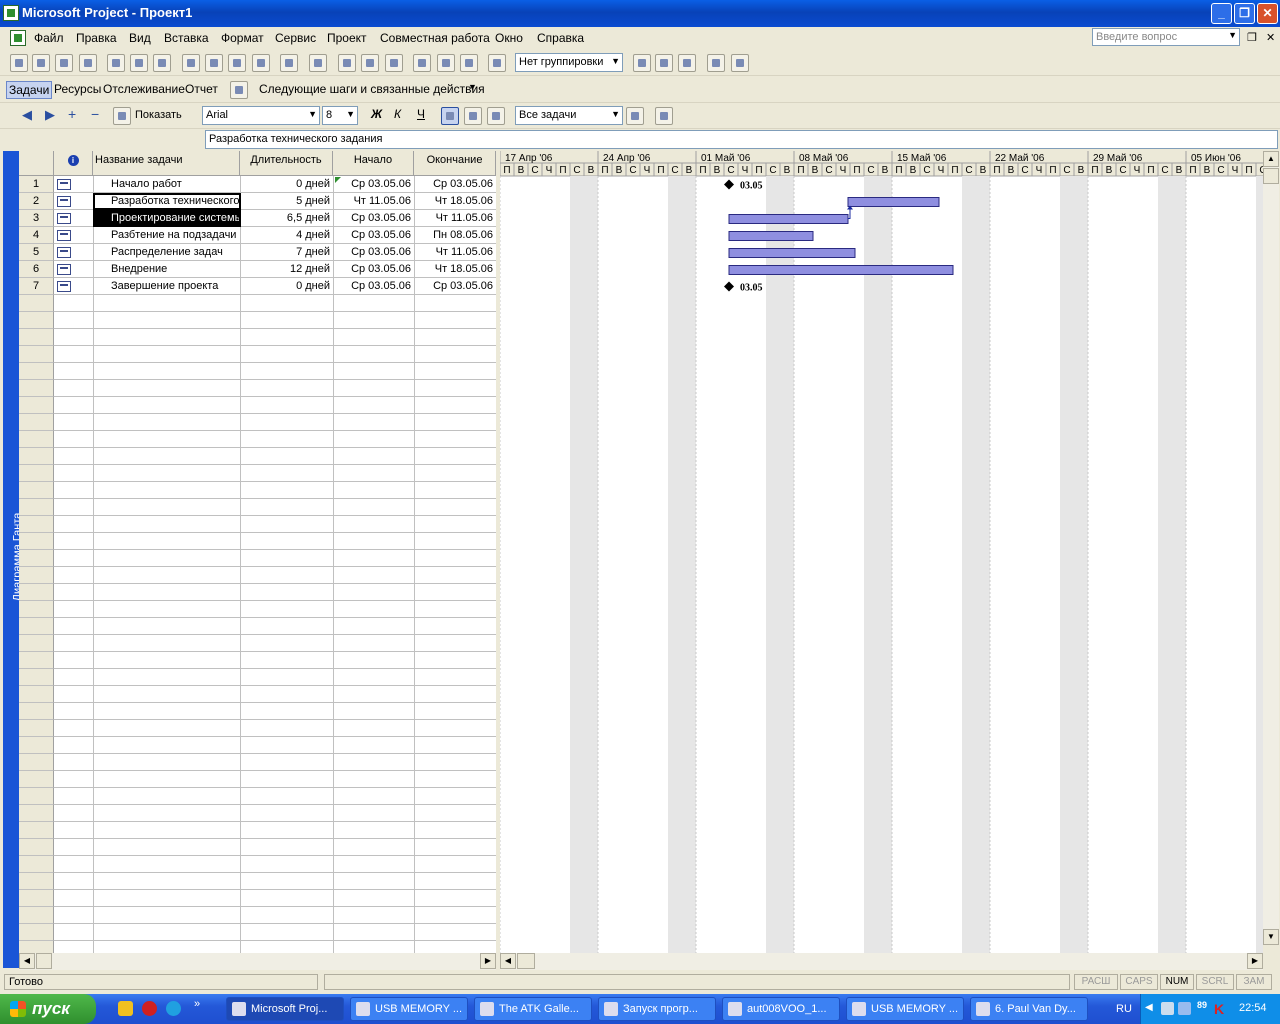  Describe the element at coordinates (242, 38) in the screenshot. I see `menu-format: Формат` at that location.